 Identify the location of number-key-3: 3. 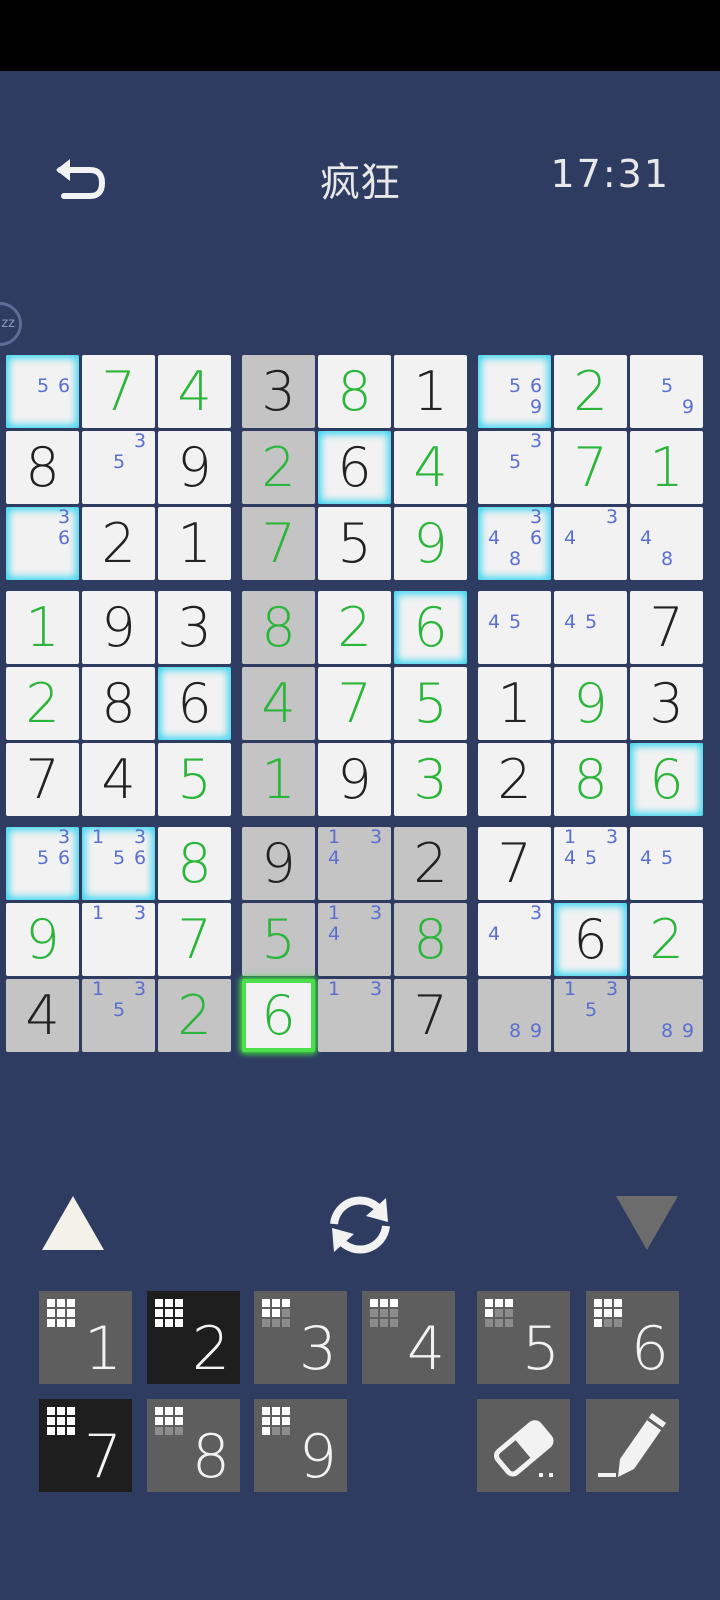
(300, 1337).